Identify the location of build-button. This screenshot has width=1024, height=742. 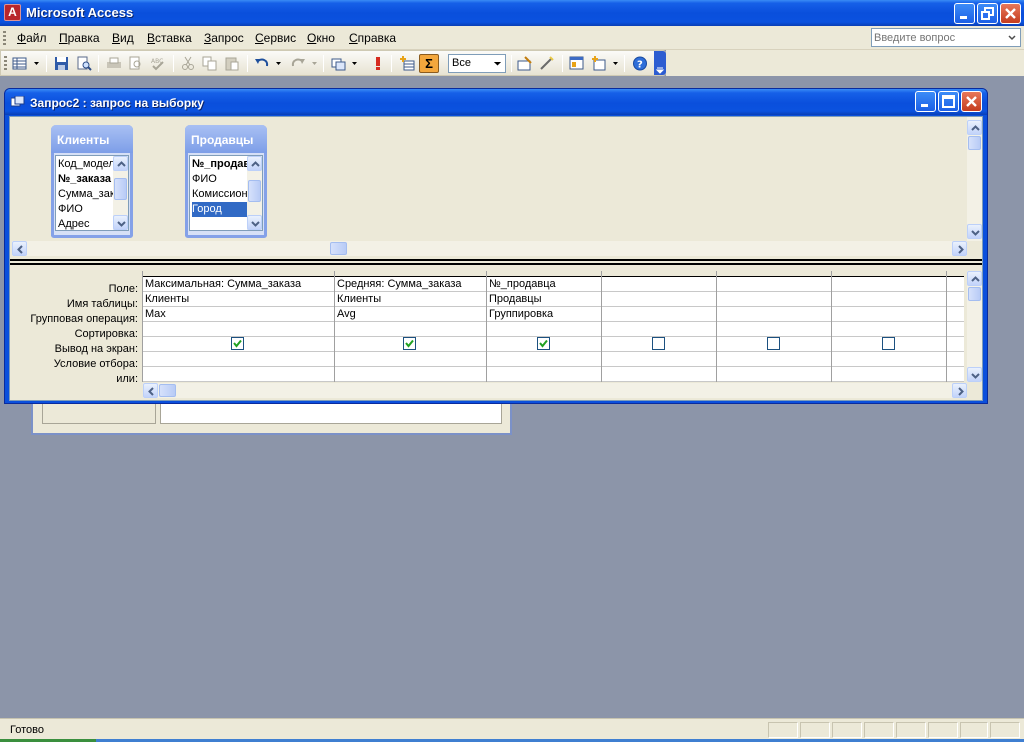
(547, 63).